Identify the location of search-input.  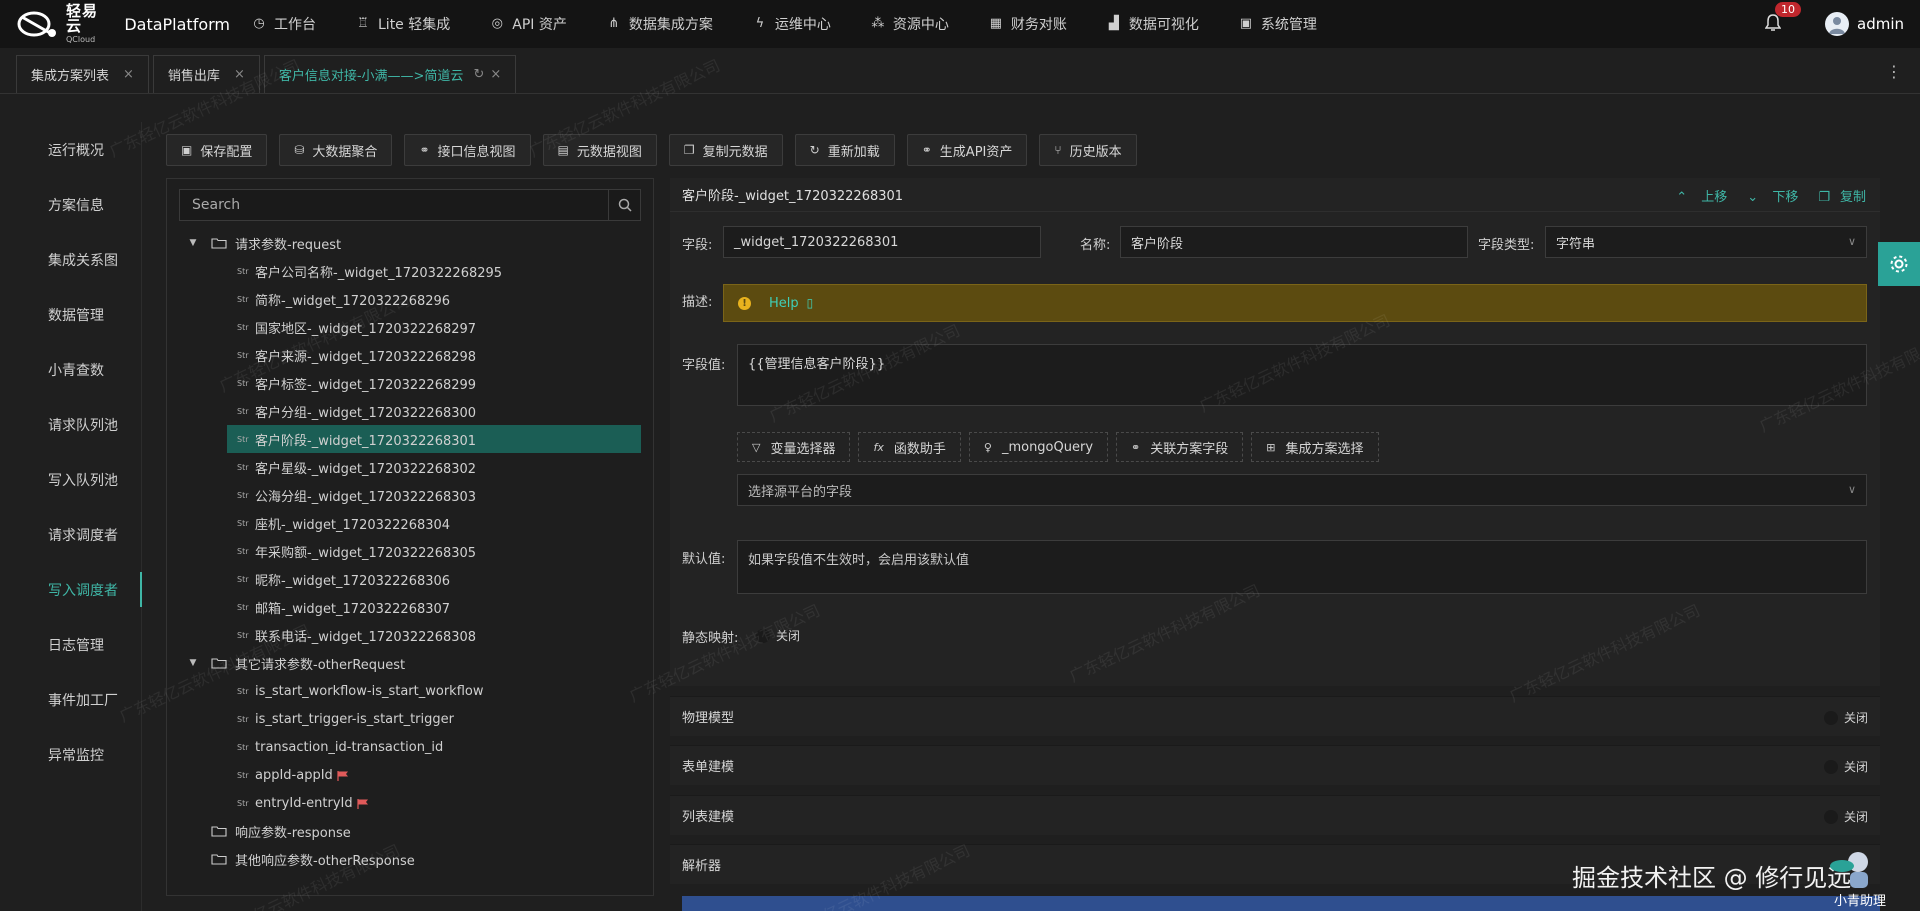
(394, 205).